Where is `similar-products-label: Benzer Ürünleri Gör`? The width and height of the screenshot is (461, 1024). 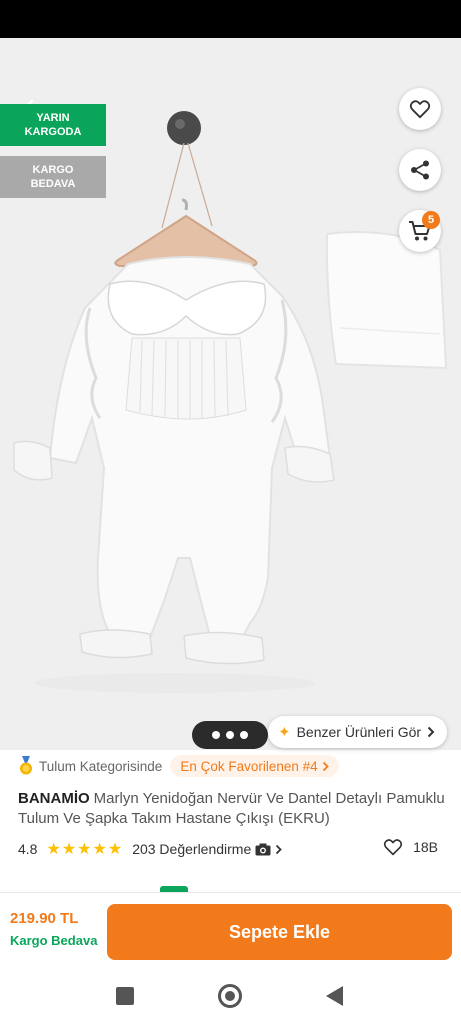 similar-products-label: Benzer Ürünleri Gör is located at coordinates (359, 732).